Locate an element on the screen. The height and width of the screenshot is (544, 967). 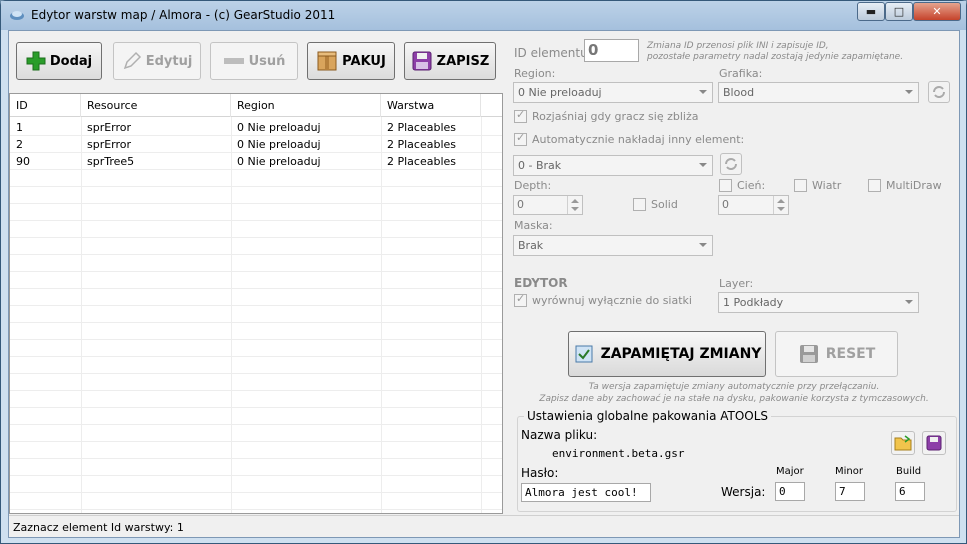
atools-legend: Ustawienia globalne pakowania ATOOLS is located at coordinates (648, 416).